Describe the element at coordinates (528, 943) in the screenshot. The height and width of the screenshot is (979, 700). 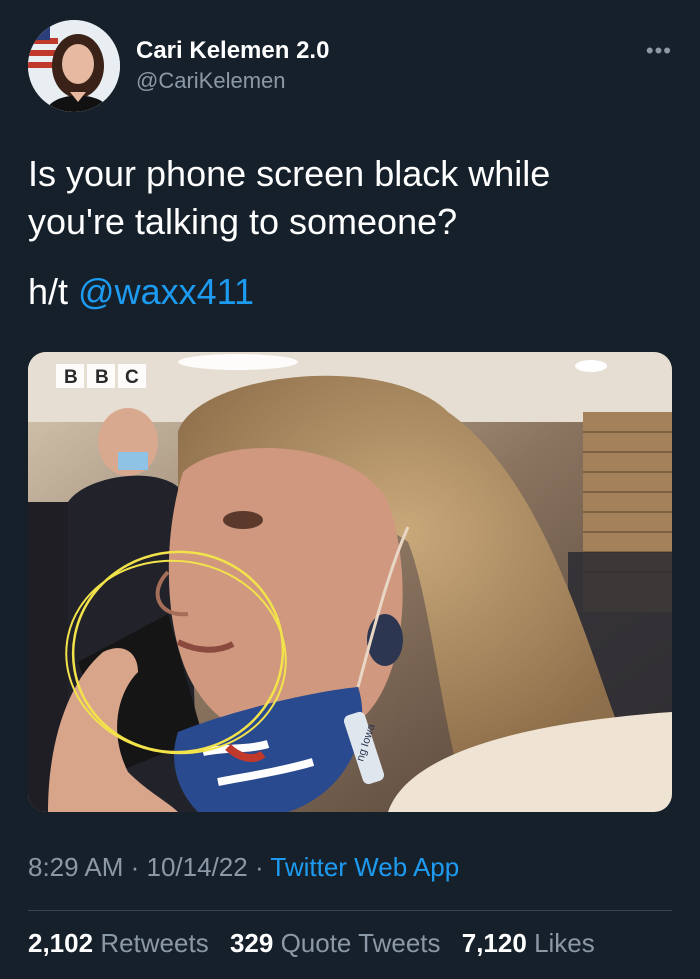
I see `likes-stat: 7,120 Likes` at that location.